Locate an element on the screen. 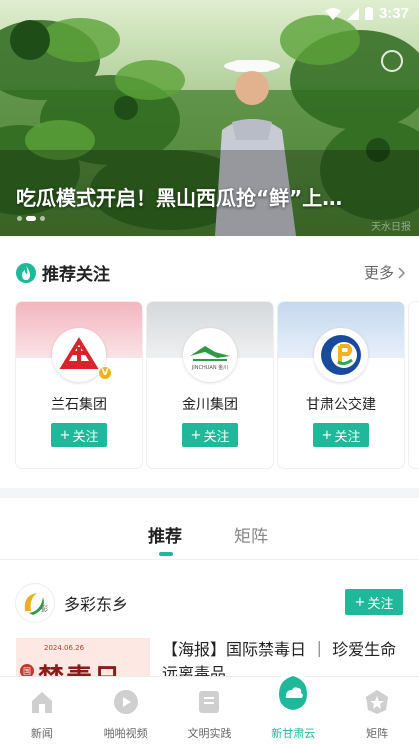 This screenshot has width=419, height=744. bottom-nav: 新闻 啪啪视频 文明实践 新甘肃云 矩阵 is located at coordinates (209, 707).